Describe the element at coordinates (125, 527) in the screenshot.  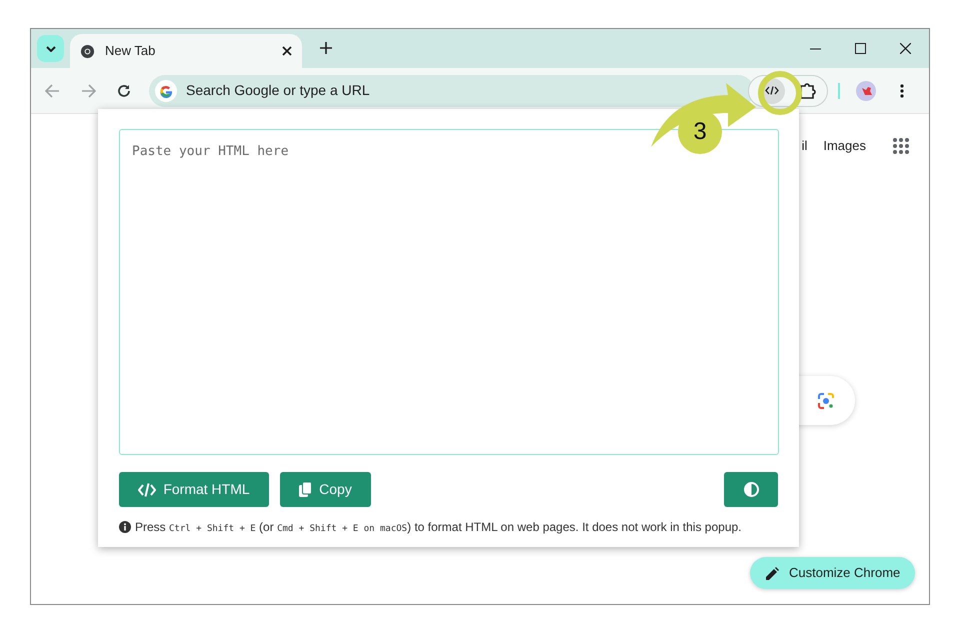
I see `info-icon` at that location.